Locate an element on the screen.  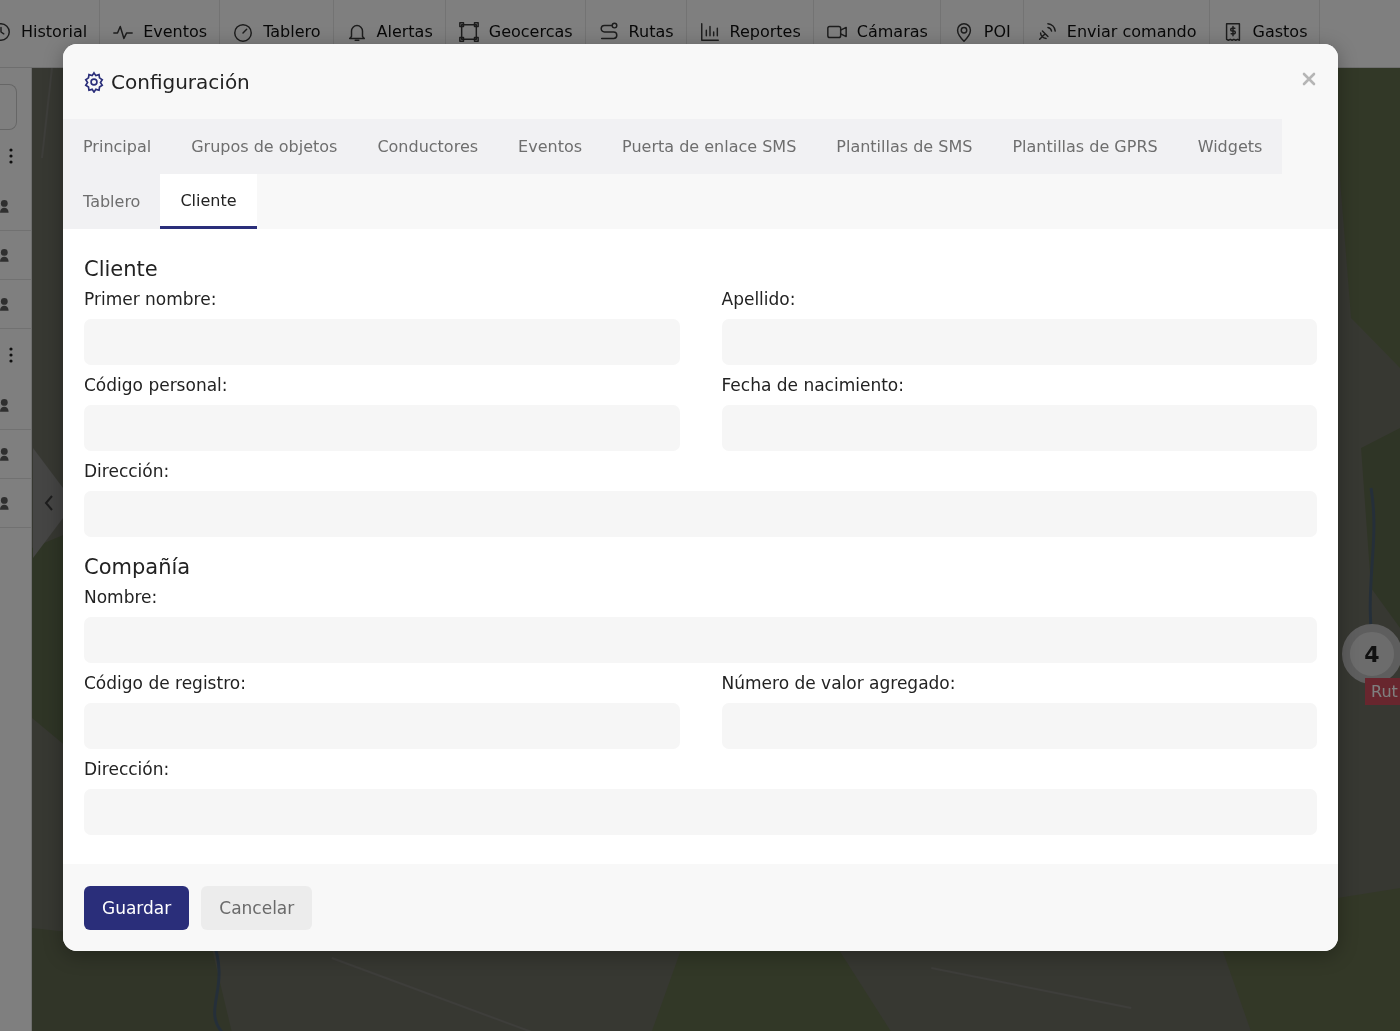
tab: Grupos de objetos is located at coordinates (264, 146).